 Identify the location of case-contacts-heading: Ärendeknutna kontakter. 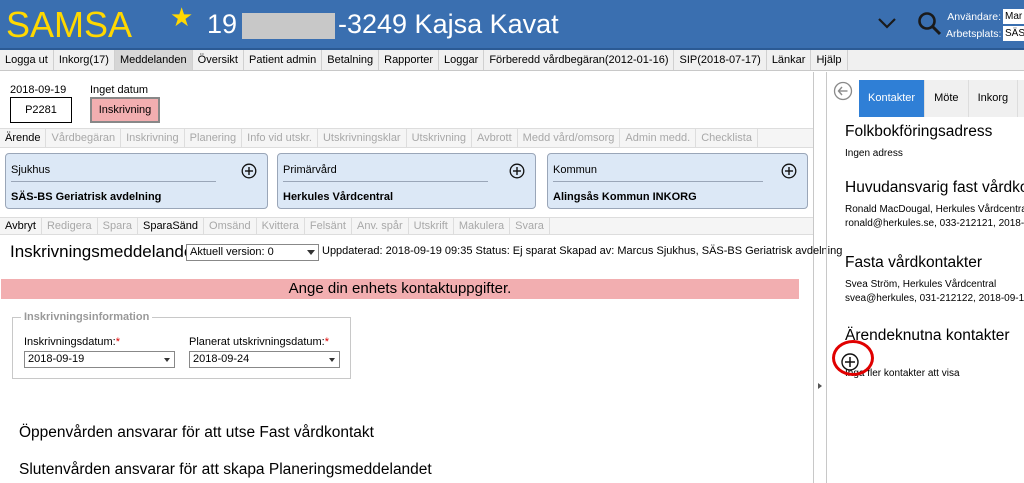
(927, 335).